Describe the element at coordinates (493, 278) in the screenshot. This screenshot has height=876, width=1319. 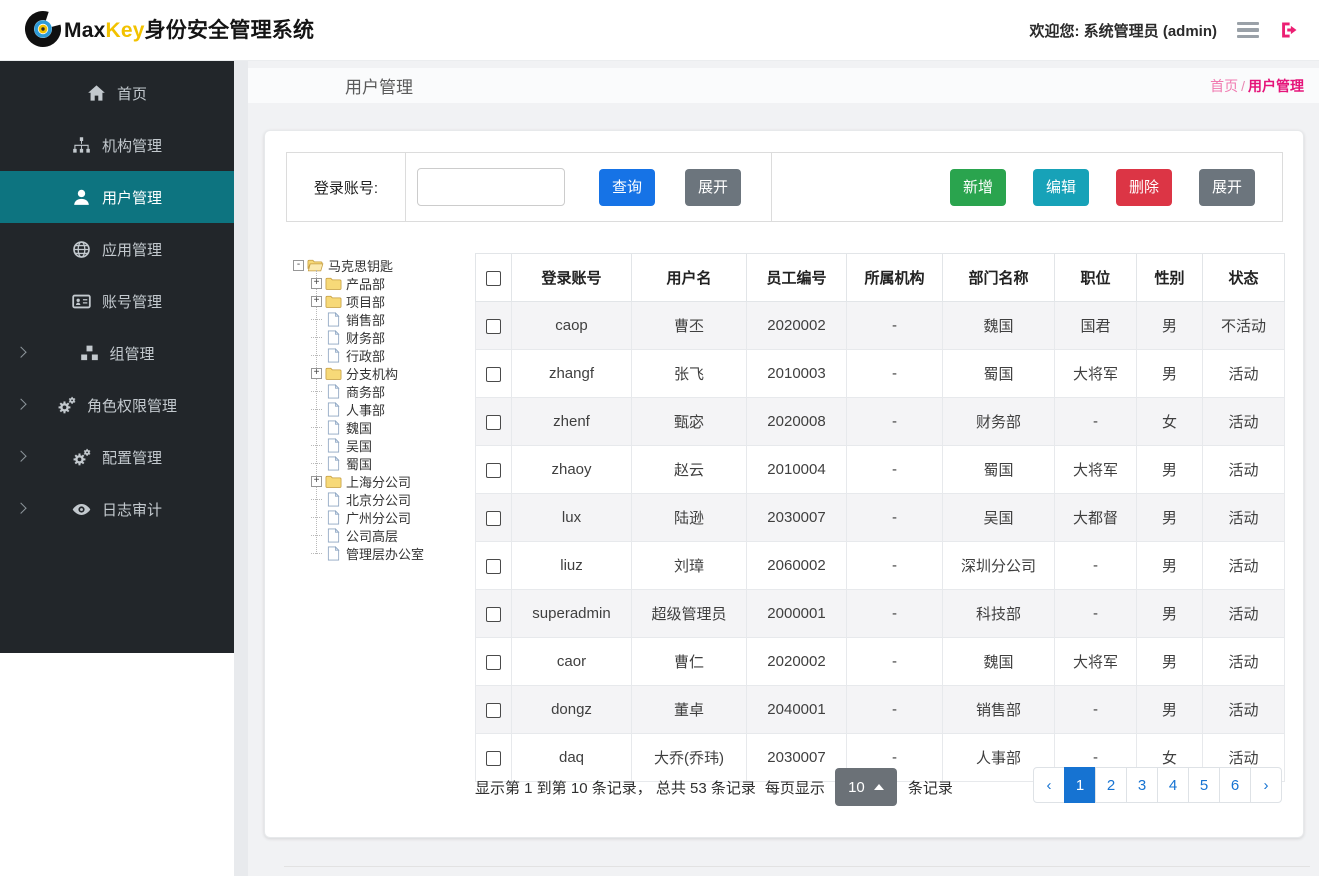
I see `select-all-checkbox` at that location.